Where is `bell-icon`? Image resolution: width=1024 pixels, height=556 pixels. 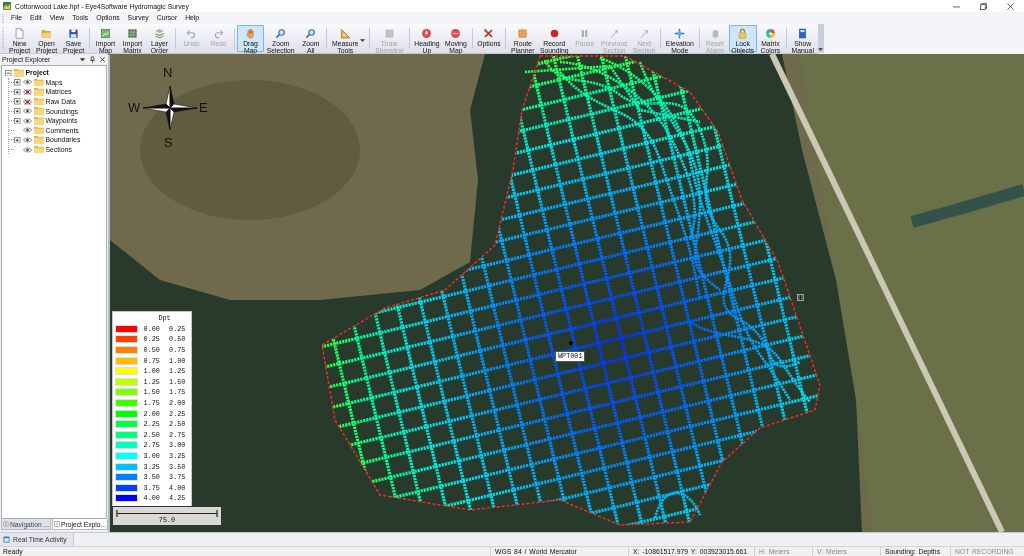
bell-icon is located at coordinates (715, 33).